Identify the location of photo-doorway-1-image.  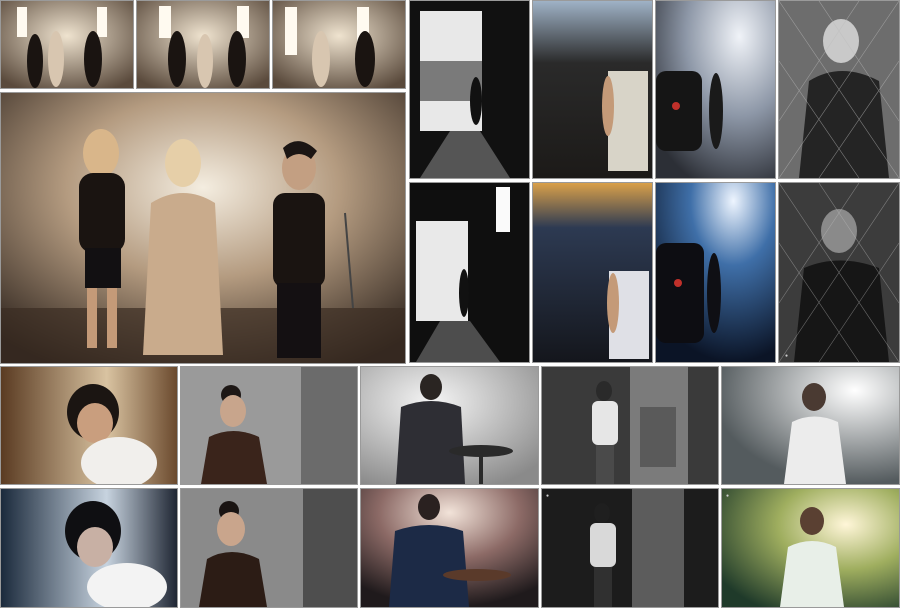
(469, 89).